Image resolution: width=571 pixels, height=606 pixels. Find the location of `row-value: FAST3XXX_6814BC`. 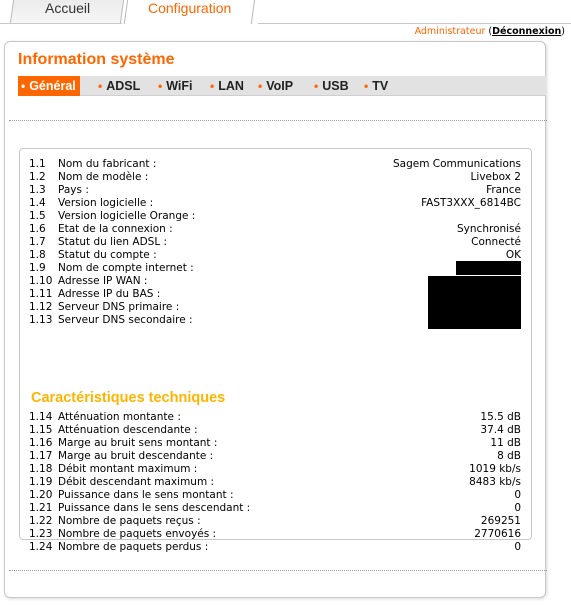

row-value: FAST3XXX_6814BC is located at coordinates (471, 203).